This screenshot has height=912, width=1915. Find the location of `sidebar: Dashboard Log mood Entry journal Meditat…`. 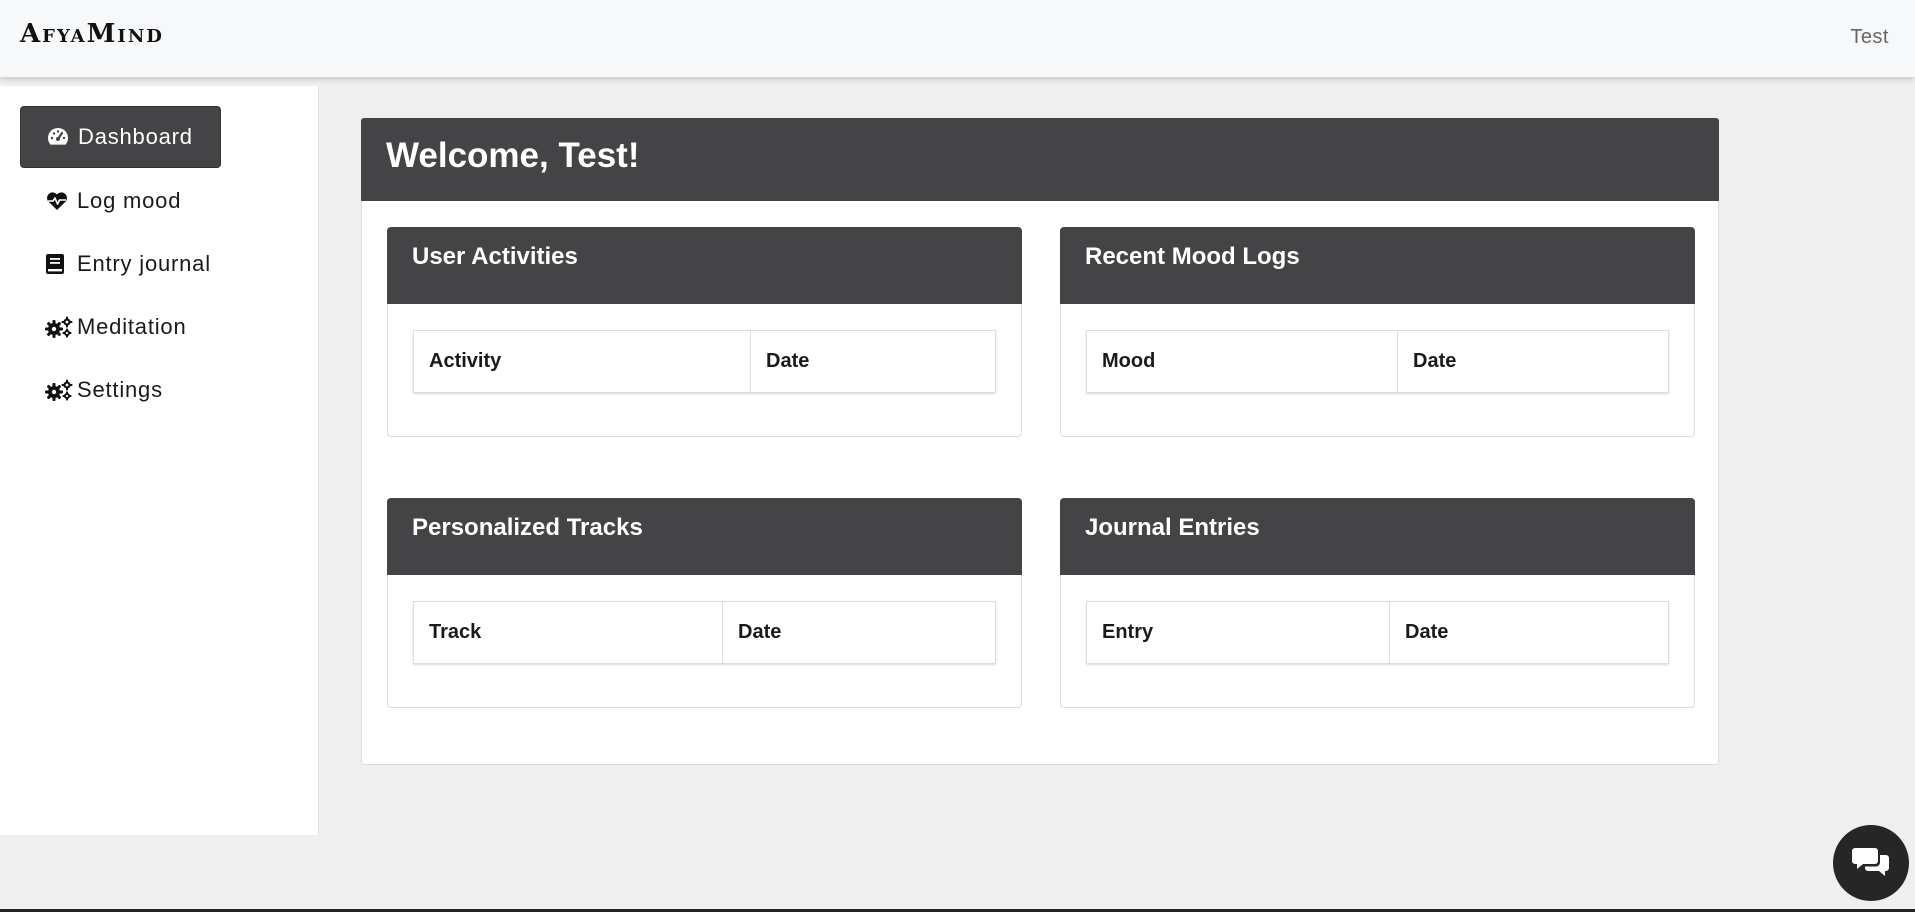

sidebar: Dashboard Log mood Entry journal Meditat… is located at coordinates (159, 460).